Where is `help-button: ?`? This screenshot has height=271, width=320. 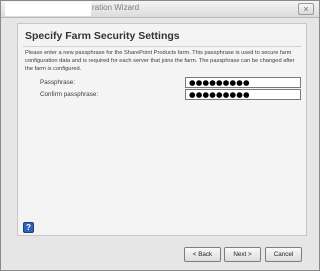 help-button: ? is located at coordinates (28, 227).